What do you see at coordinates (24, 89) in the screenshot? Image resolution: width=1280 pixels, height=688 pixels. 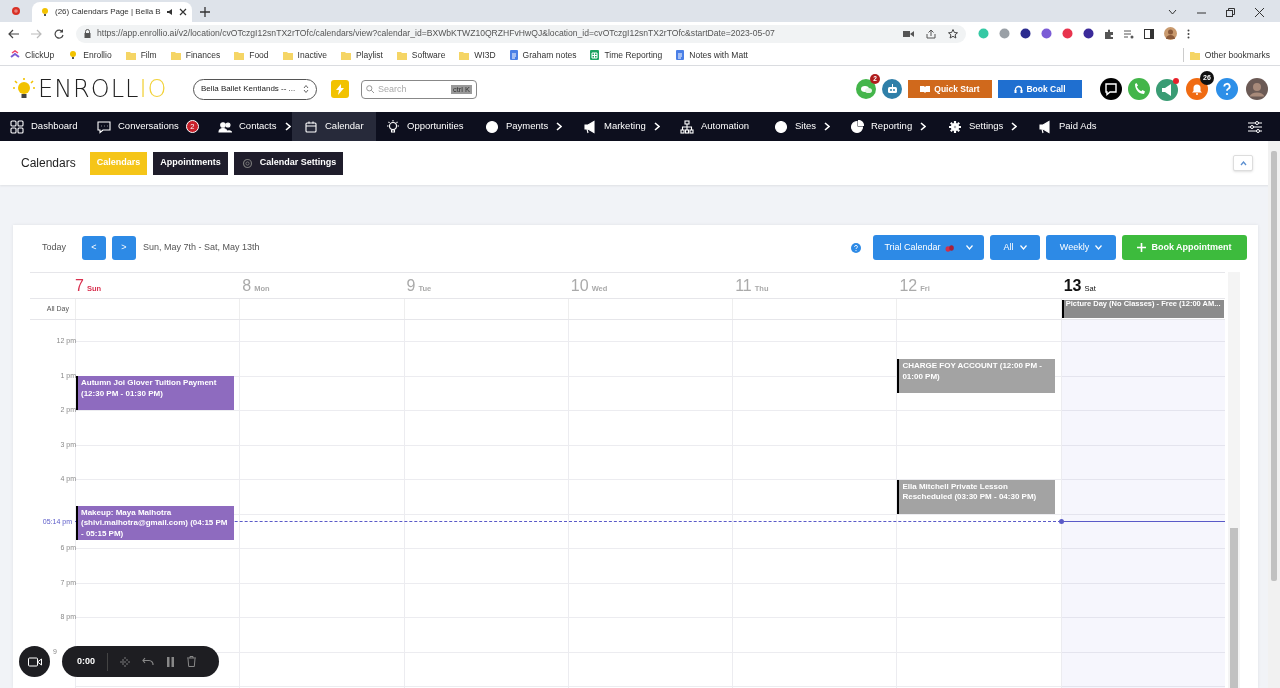 I see `bulb-logo-icon` at bounding box center [24, 89].